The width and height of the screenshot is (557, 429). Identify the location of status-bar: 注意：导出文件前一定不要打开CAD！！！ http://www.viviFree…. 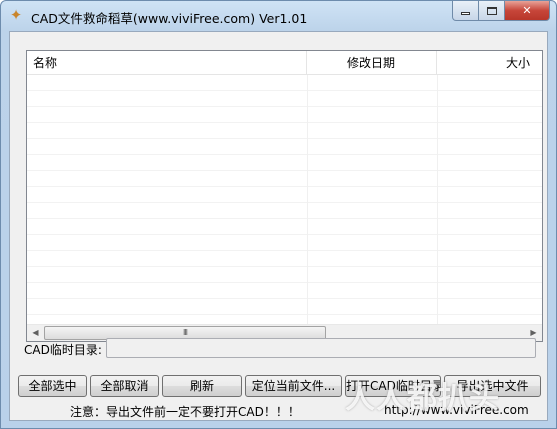
(279, 411).